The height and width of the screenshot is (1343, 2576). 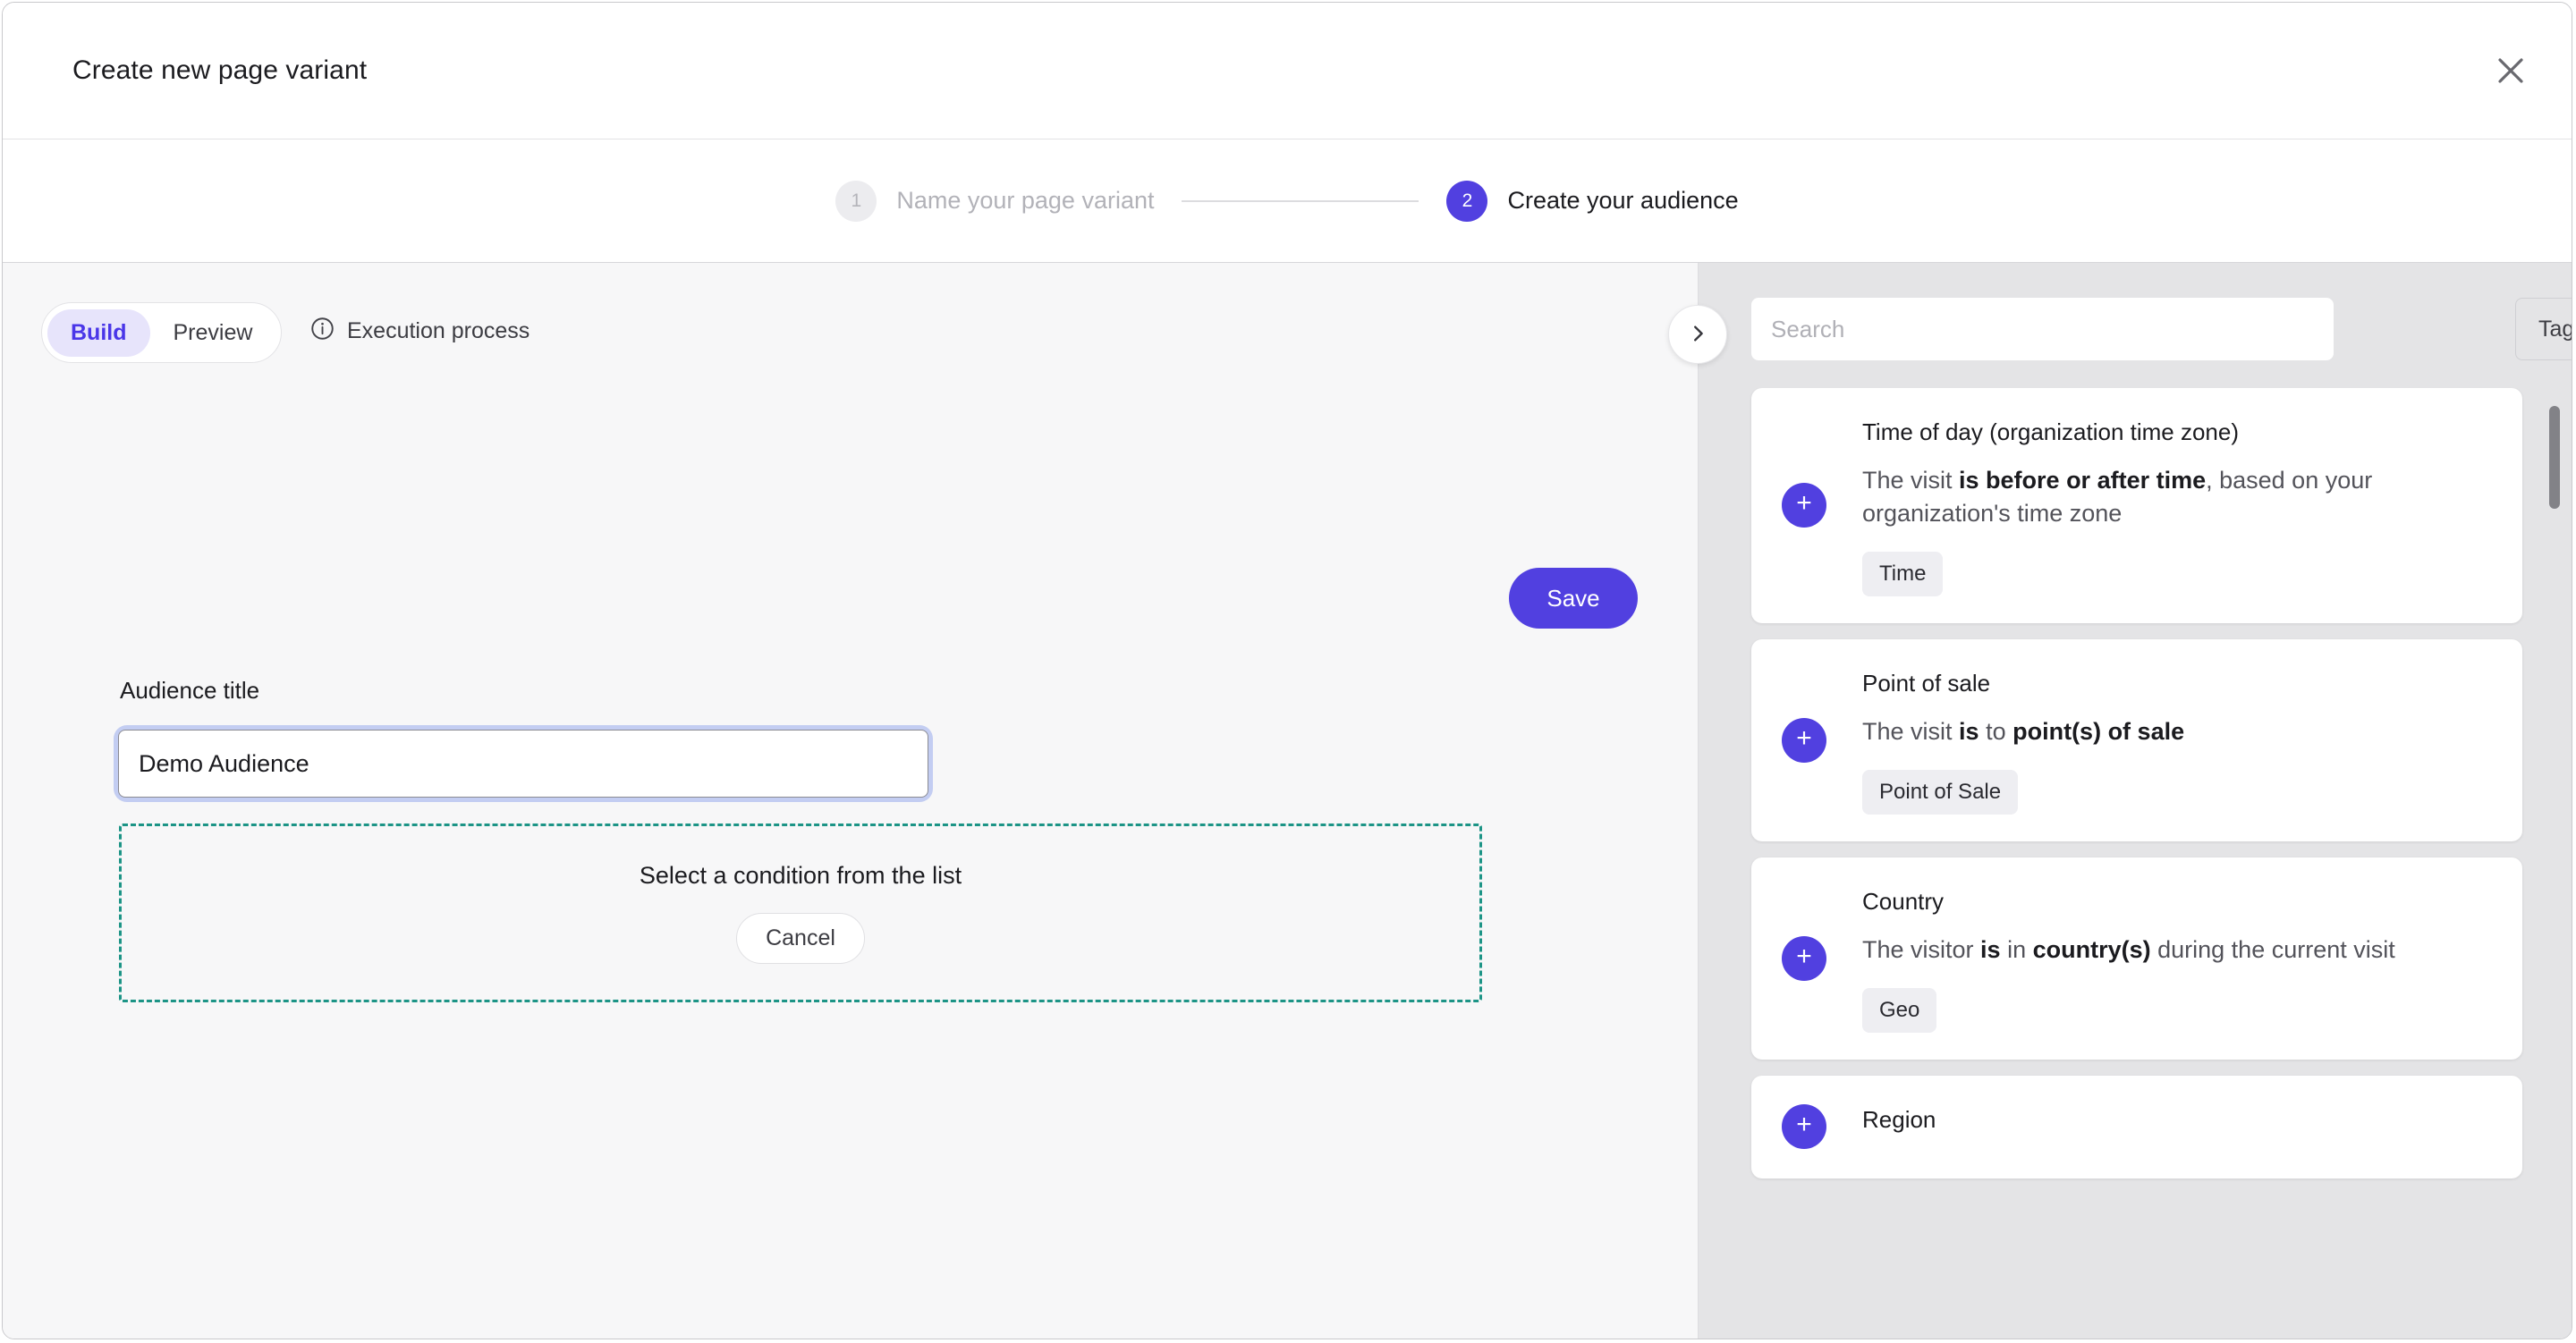 I want to click on tab-preview: Preview, so click(x=213, y=333).